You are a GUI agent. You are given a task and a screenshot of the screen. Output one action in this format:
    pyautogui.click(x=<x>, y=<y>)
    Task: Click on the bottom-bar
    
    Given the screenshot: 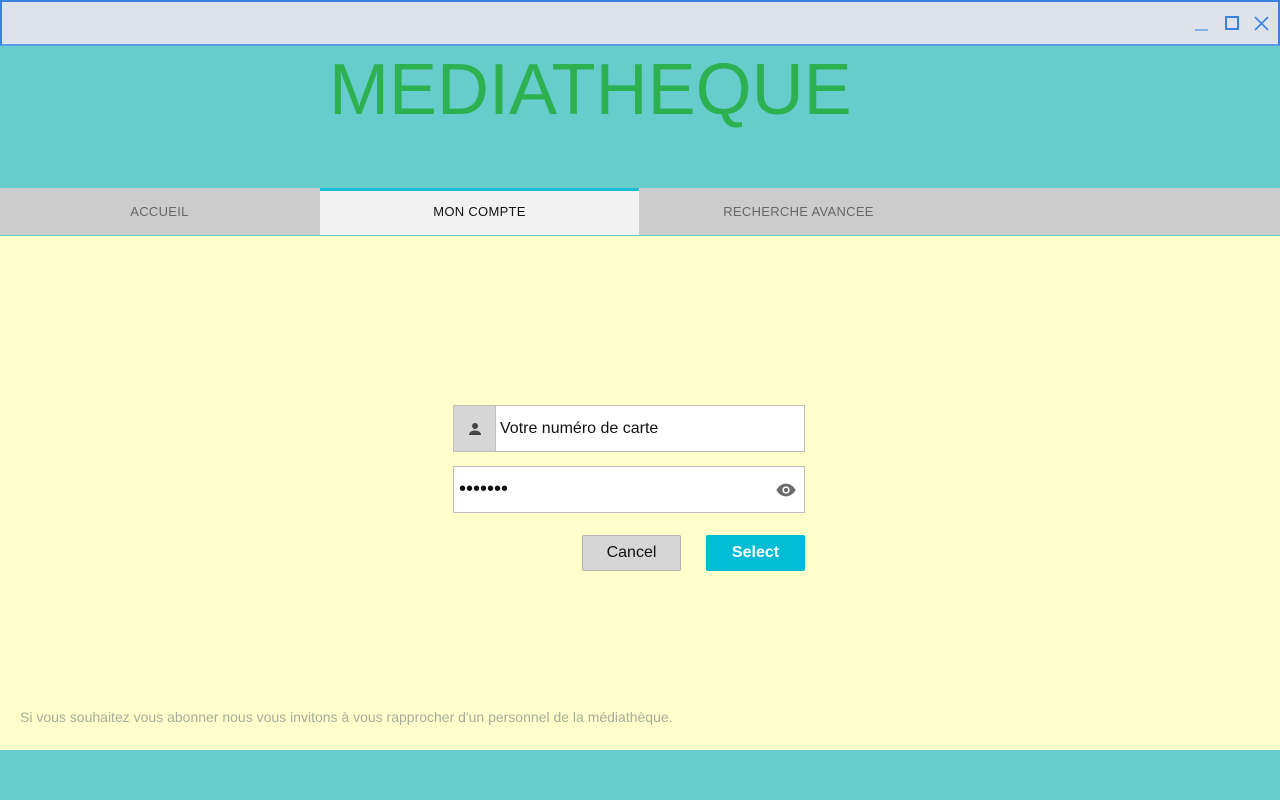 What is the action you would take?
    pyautogui.click(x=640, y=775)
    